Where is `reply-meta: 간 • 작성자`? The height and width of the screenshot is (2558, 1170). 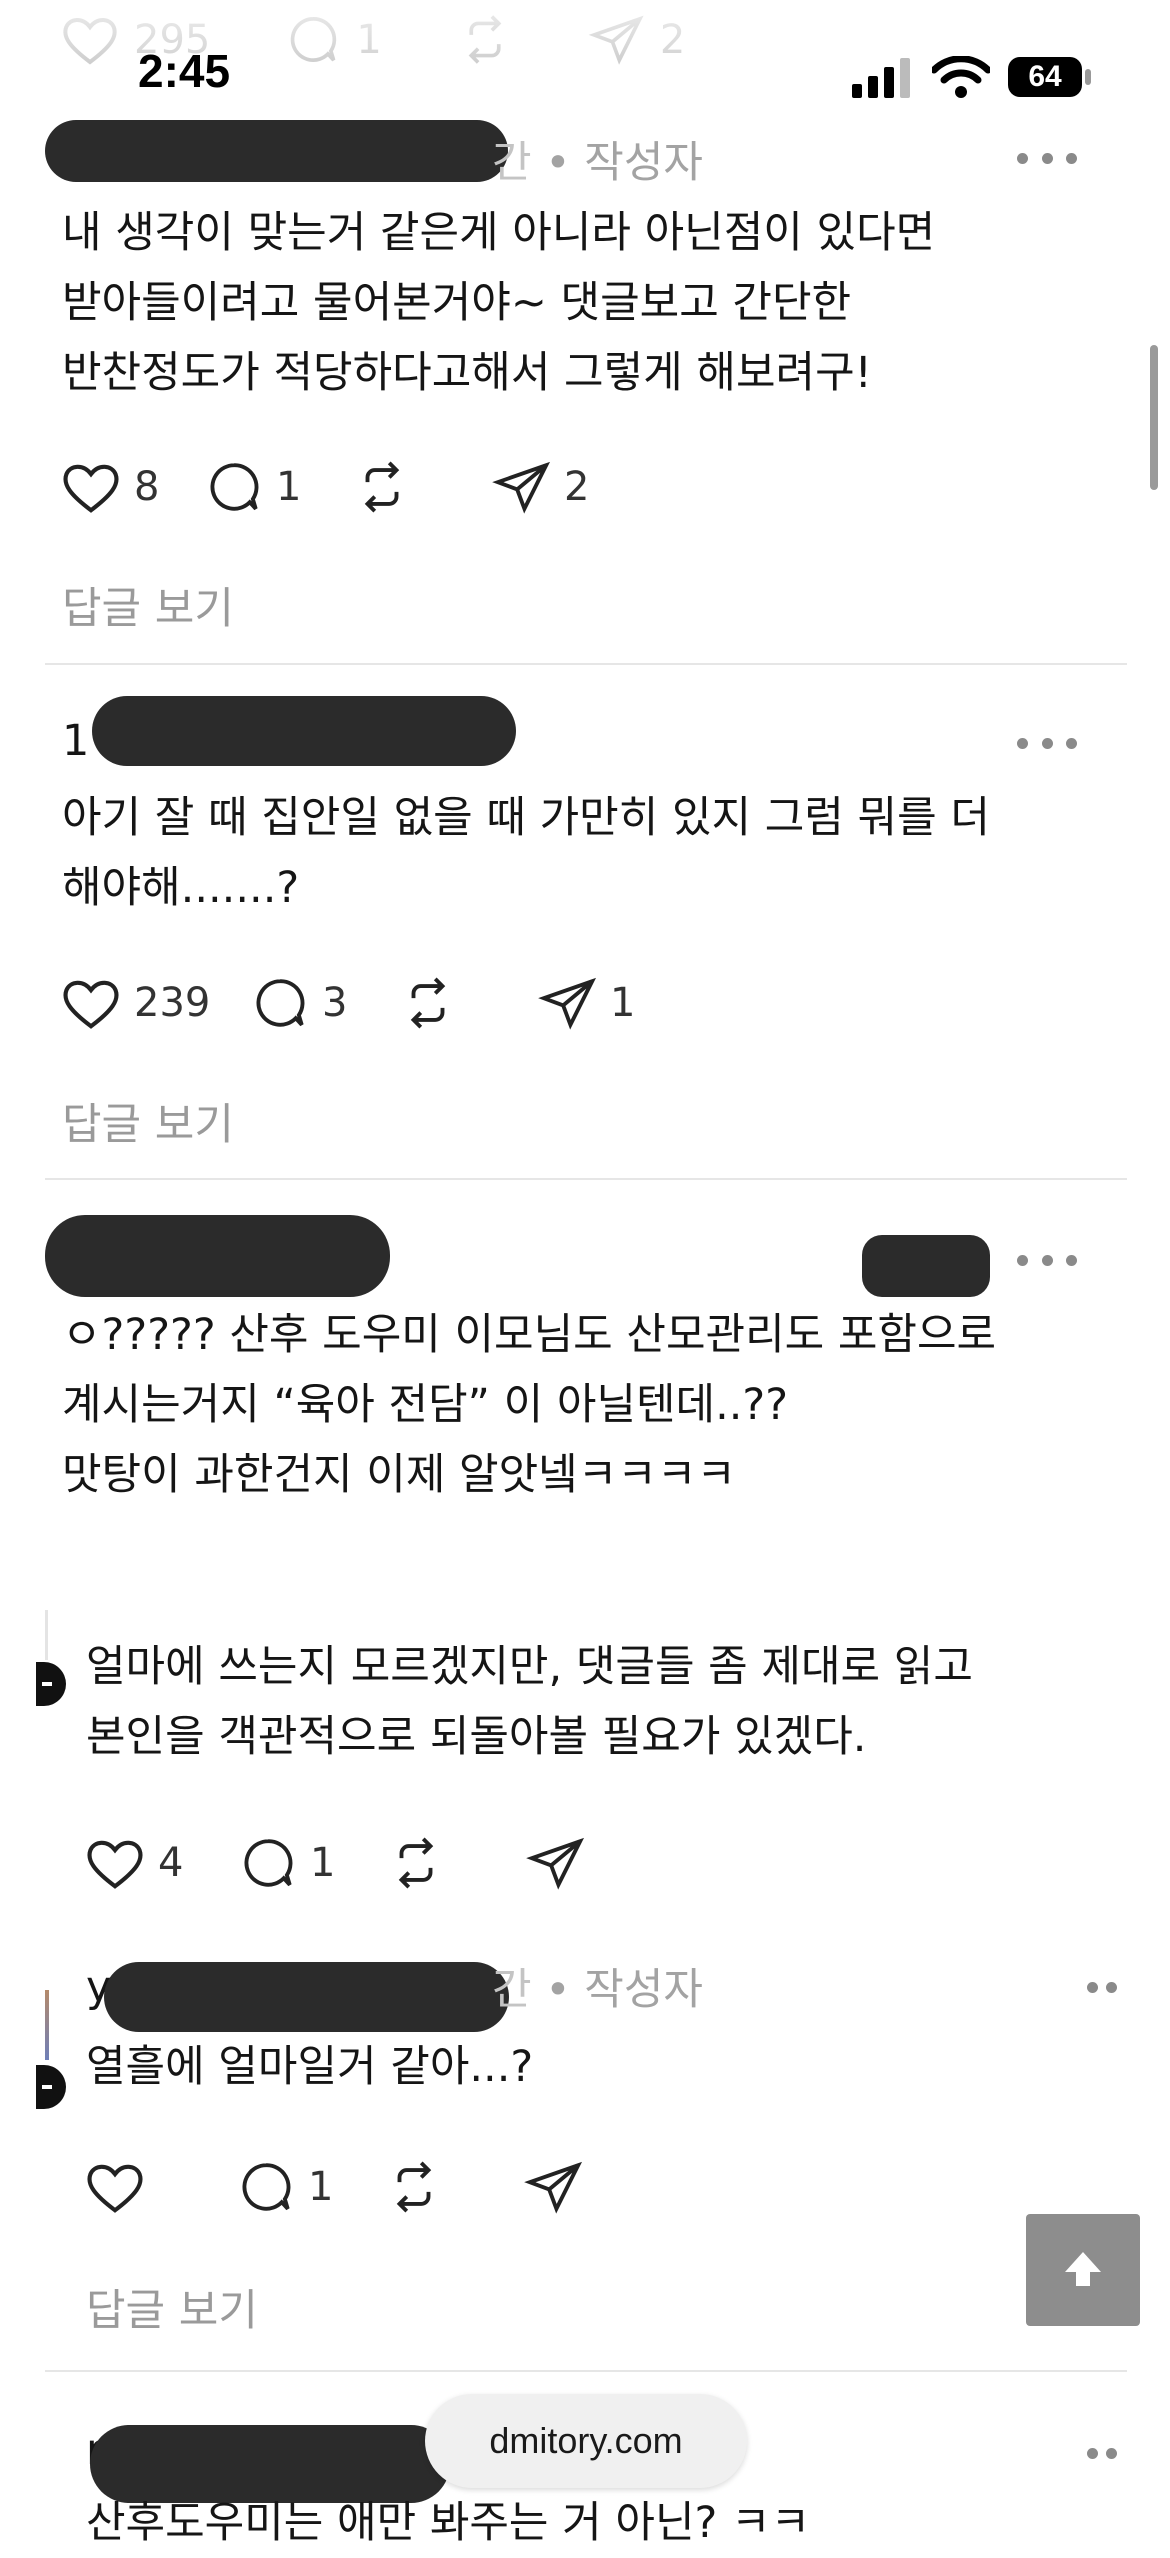 reply-meta: 간 • 작성자 is located at coordinates (597, 1986).